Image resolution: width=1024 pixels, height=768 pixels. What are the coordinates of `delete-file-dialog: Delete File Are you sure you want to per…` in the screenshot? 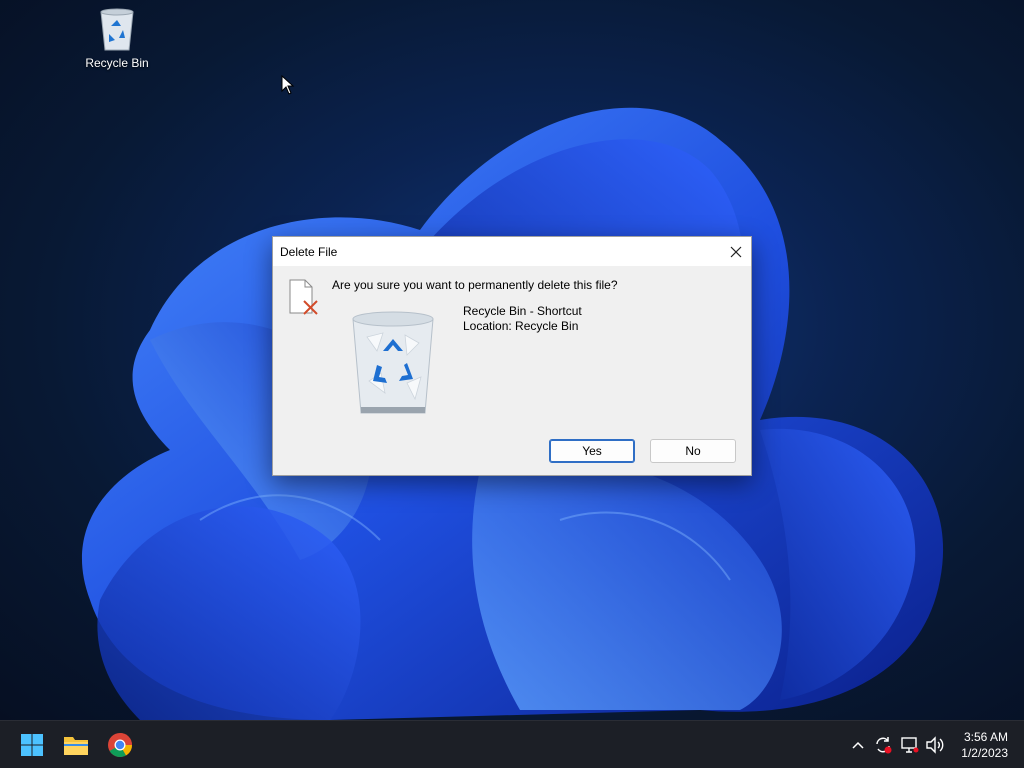 It's located at (512, 356).